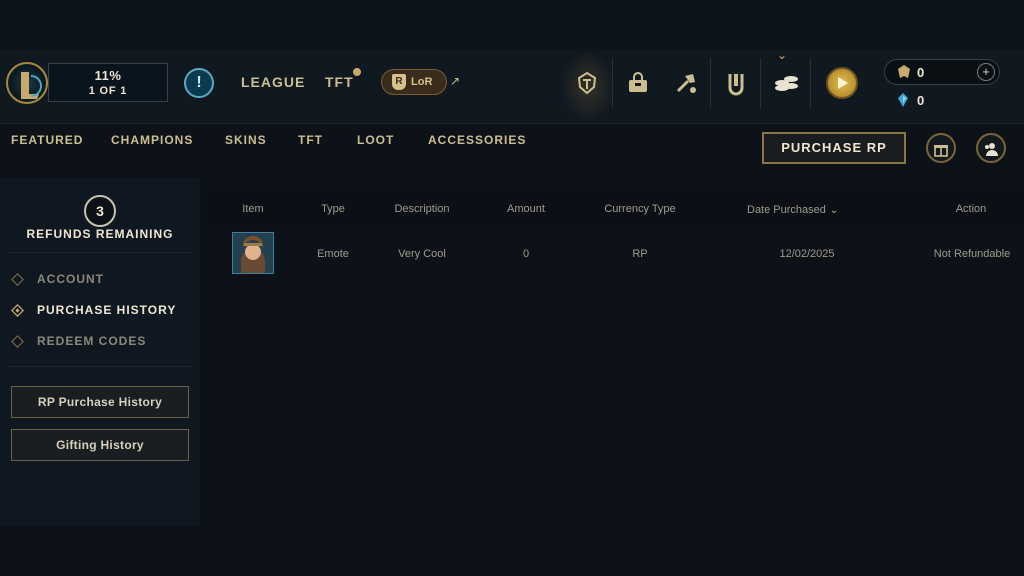 Image resolution: width=1024 pixels, height=576 pixels. I want to click on sidebar-item-purchase-history: PURCHASE HISTORY, so click(101, 311).